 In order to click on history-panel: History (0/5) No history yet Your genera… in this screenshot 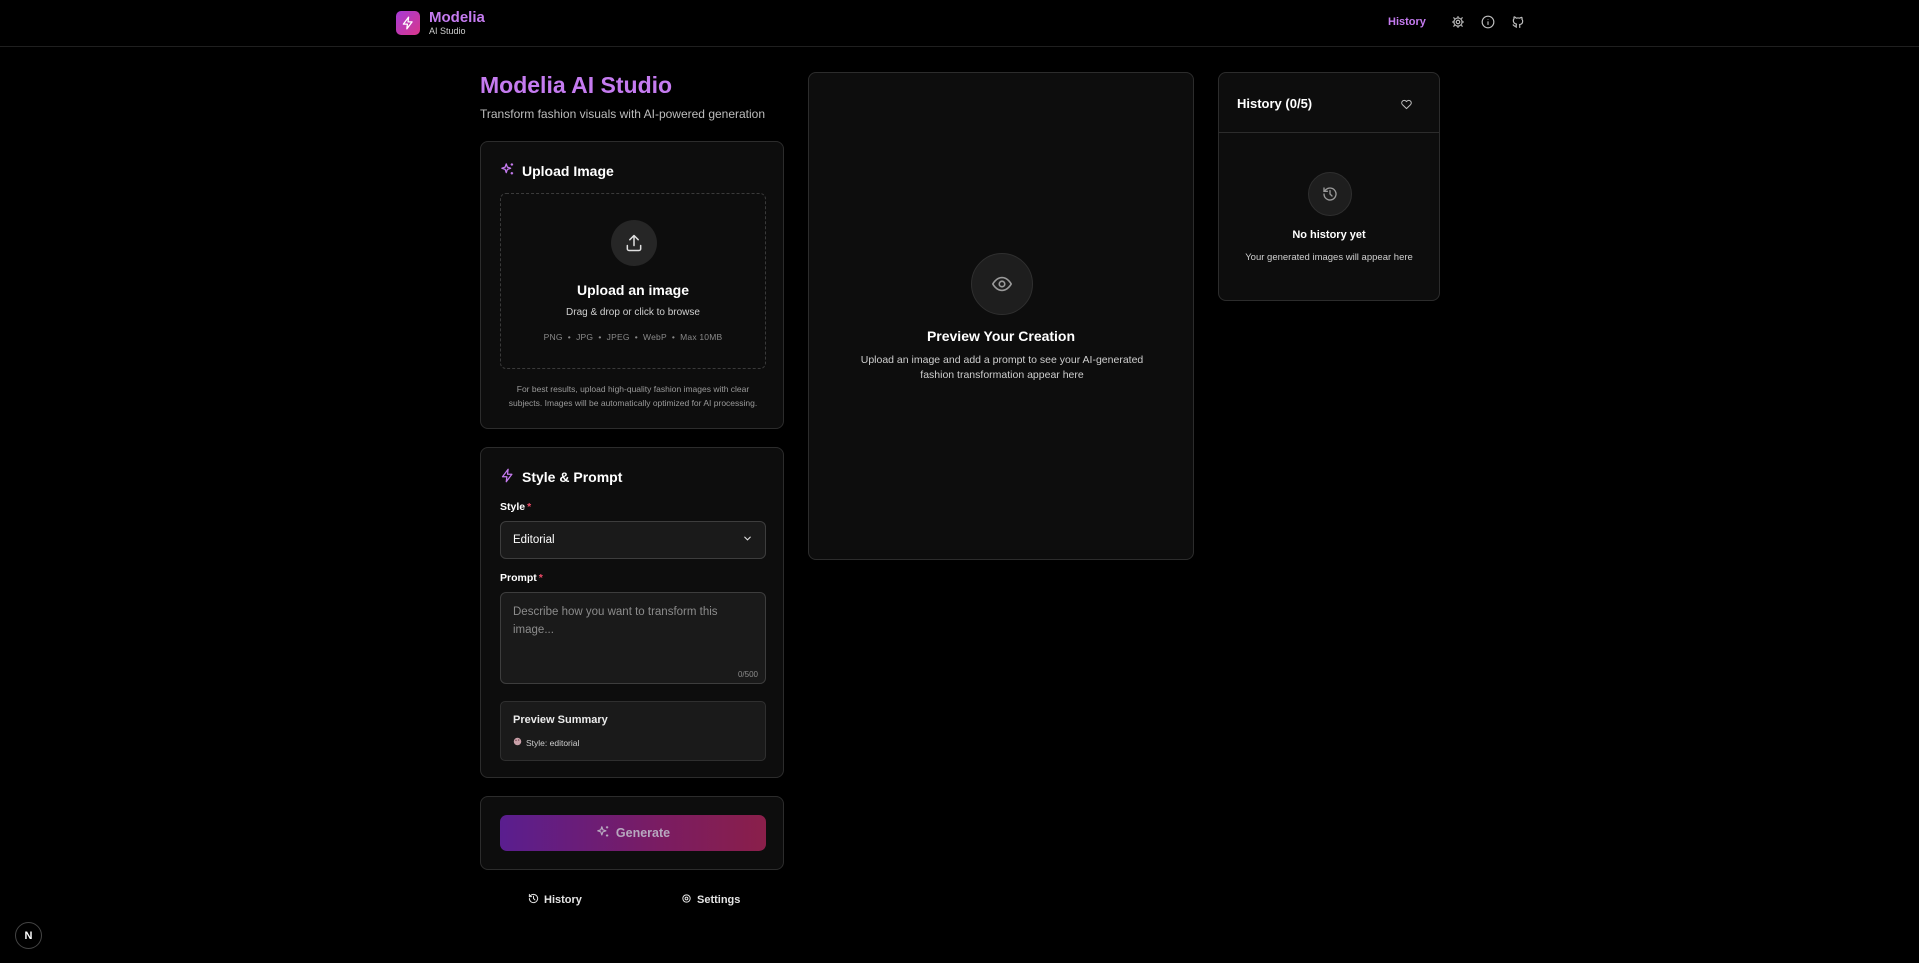, I will do `click(1329, 186)`.